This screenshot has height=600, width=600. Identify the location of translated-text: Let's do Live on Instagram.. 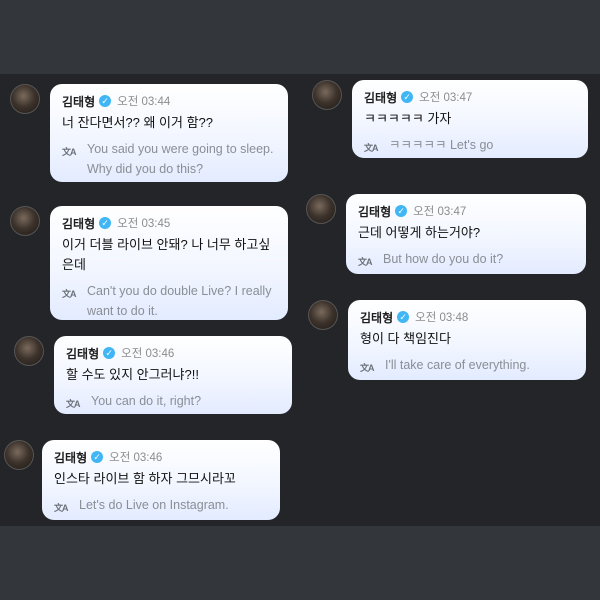
(154, 505).